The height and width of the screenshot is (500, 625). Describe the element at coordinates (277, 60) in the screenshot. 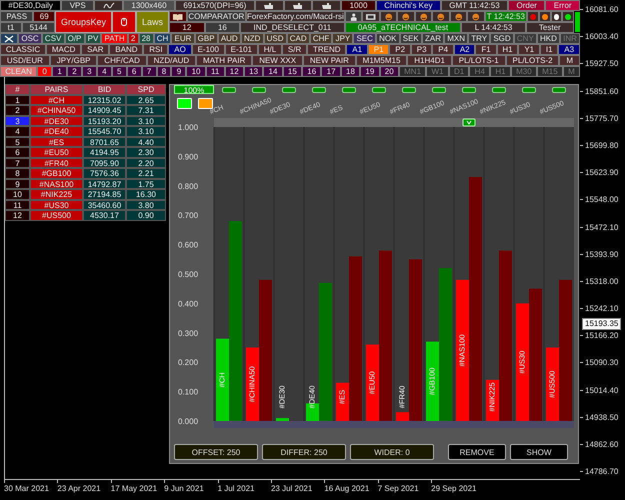

I see `toolbar-button: NEW XXX` at that location.